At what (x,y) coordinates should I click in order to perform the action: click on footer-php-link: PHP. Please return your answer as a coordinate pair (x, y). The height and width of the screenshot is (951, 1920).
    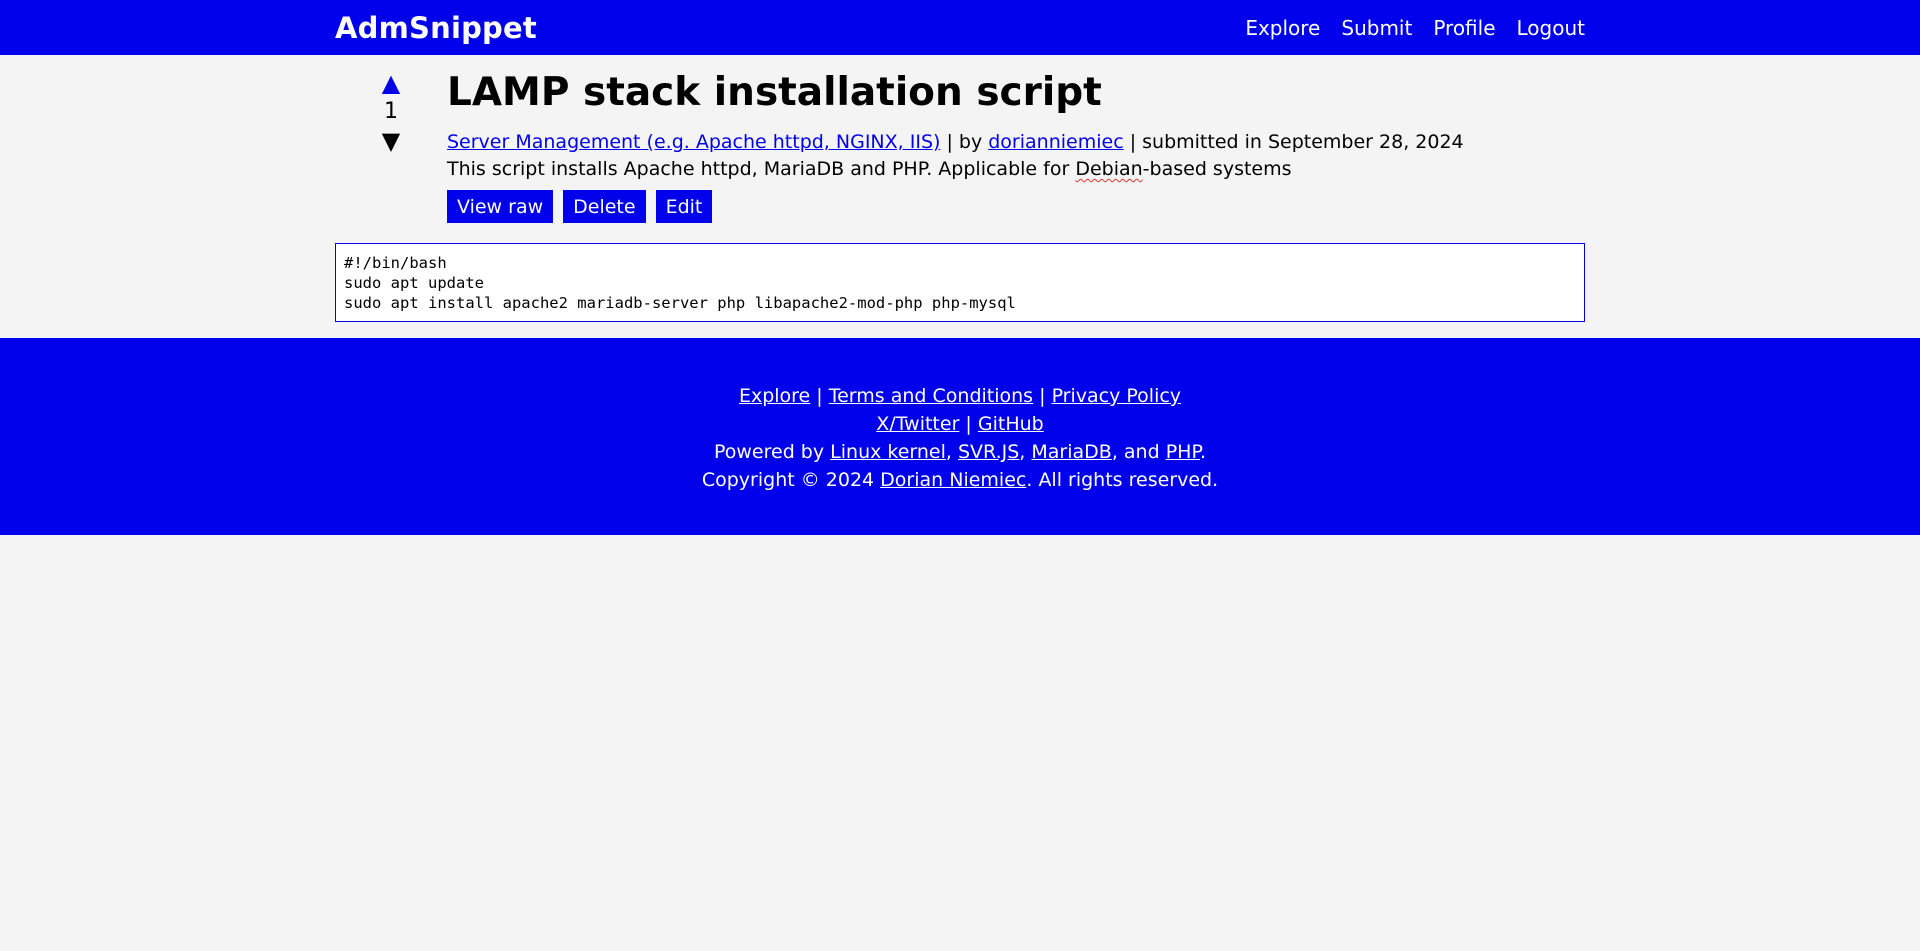
    Looking at the image, I should click on (1183, 452).